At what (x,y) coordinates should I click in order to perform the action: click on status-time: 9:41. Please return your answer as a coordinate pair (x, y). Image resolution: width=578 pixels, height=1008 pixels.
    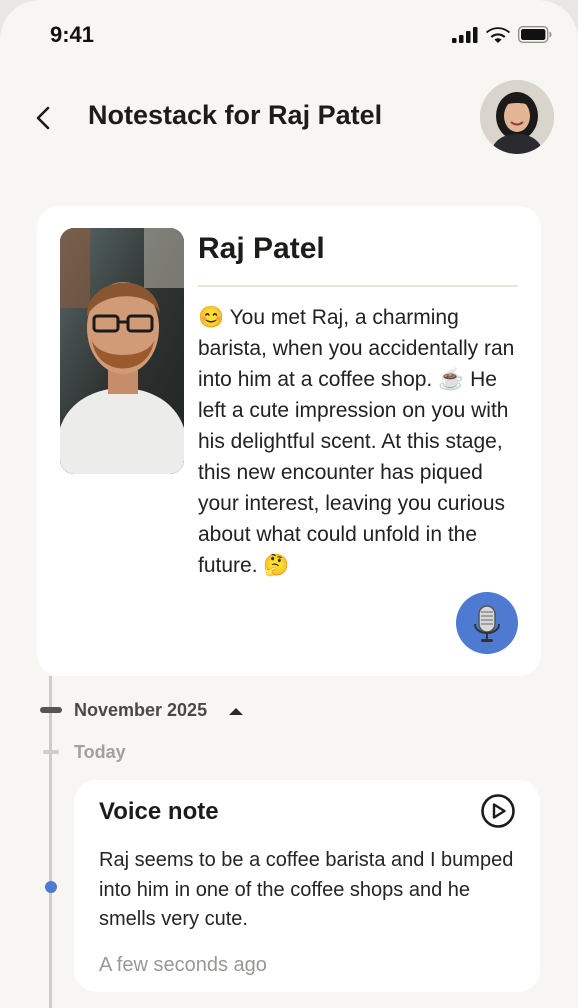
    Looking at the image, I should click on (72, 34).